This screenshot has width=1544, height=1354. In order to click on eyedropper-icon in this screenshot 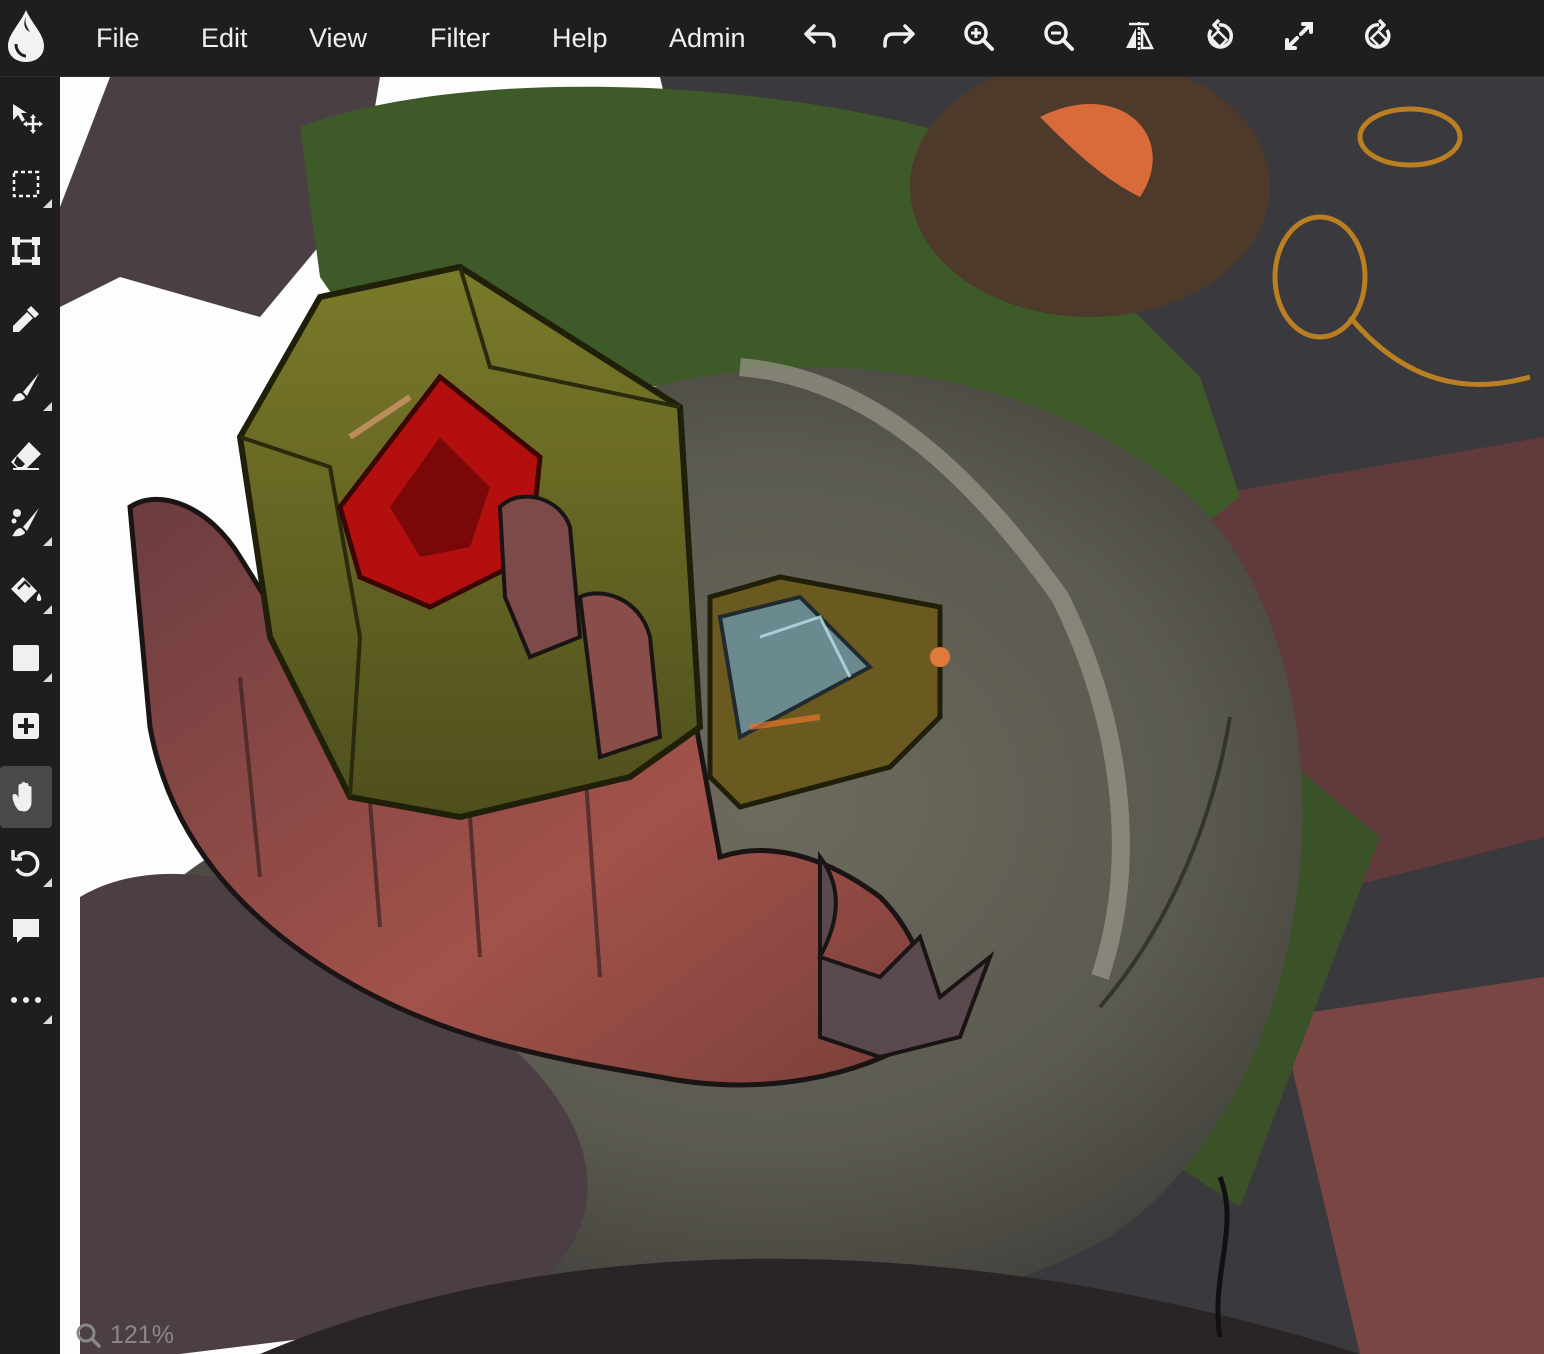, I will do `click(26, 319)`.